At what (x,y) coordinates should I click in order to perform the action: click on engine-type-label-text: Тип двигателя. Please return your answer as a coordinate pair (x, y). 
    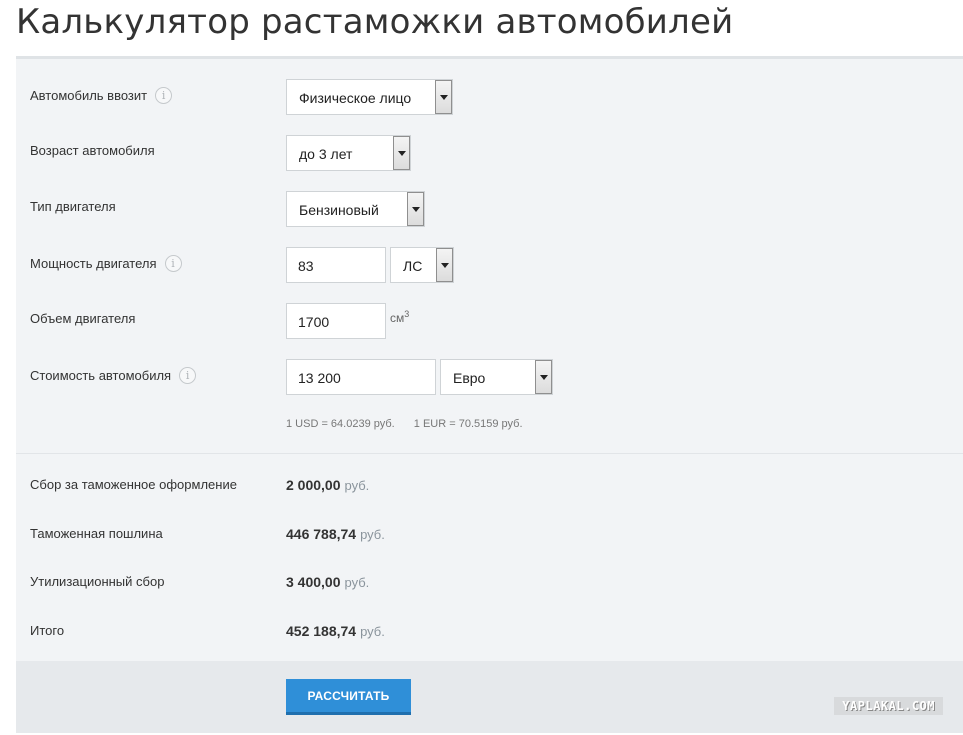
    Looking at the image, I should click on (73, 206).